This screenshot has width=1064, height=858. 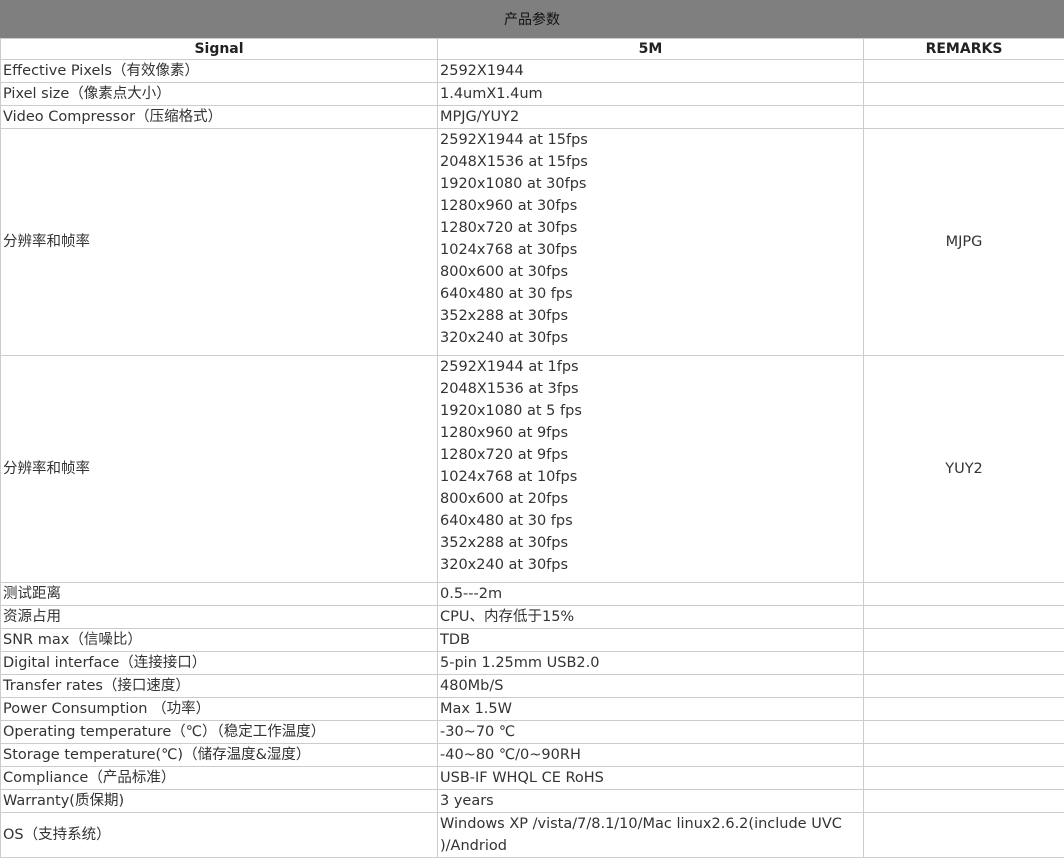 What do you see at coordinates (651, 433) in the screenshot?
I see `resolution-line: 1280x960 at 9fps` at bounding box center [651, 433].